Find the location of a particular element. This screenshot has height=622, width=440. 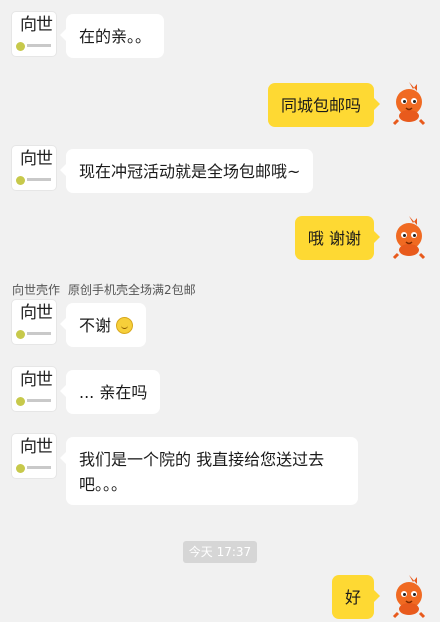

message-bubble: 哦 谢谢 is located at coordinates (337, 238).